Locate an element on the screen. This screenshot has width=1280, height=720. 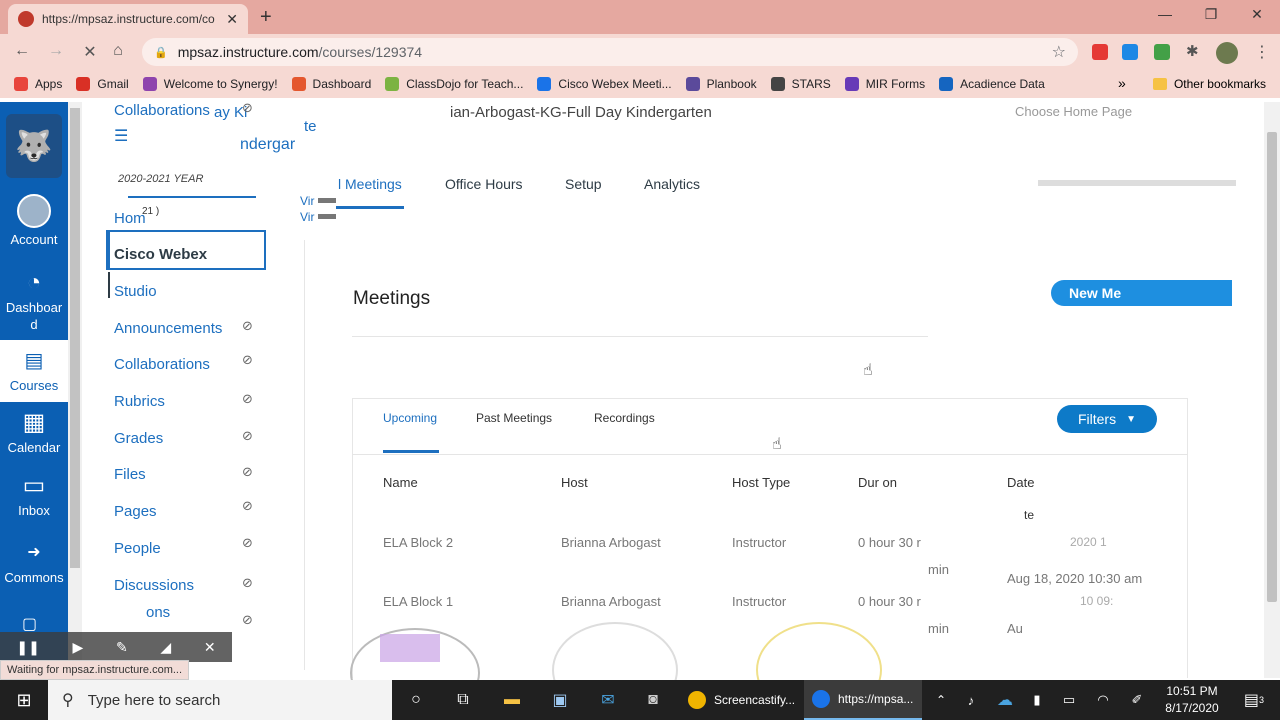
menu-kebab-icon: ⋮ is located at coordinates (1262, 52).